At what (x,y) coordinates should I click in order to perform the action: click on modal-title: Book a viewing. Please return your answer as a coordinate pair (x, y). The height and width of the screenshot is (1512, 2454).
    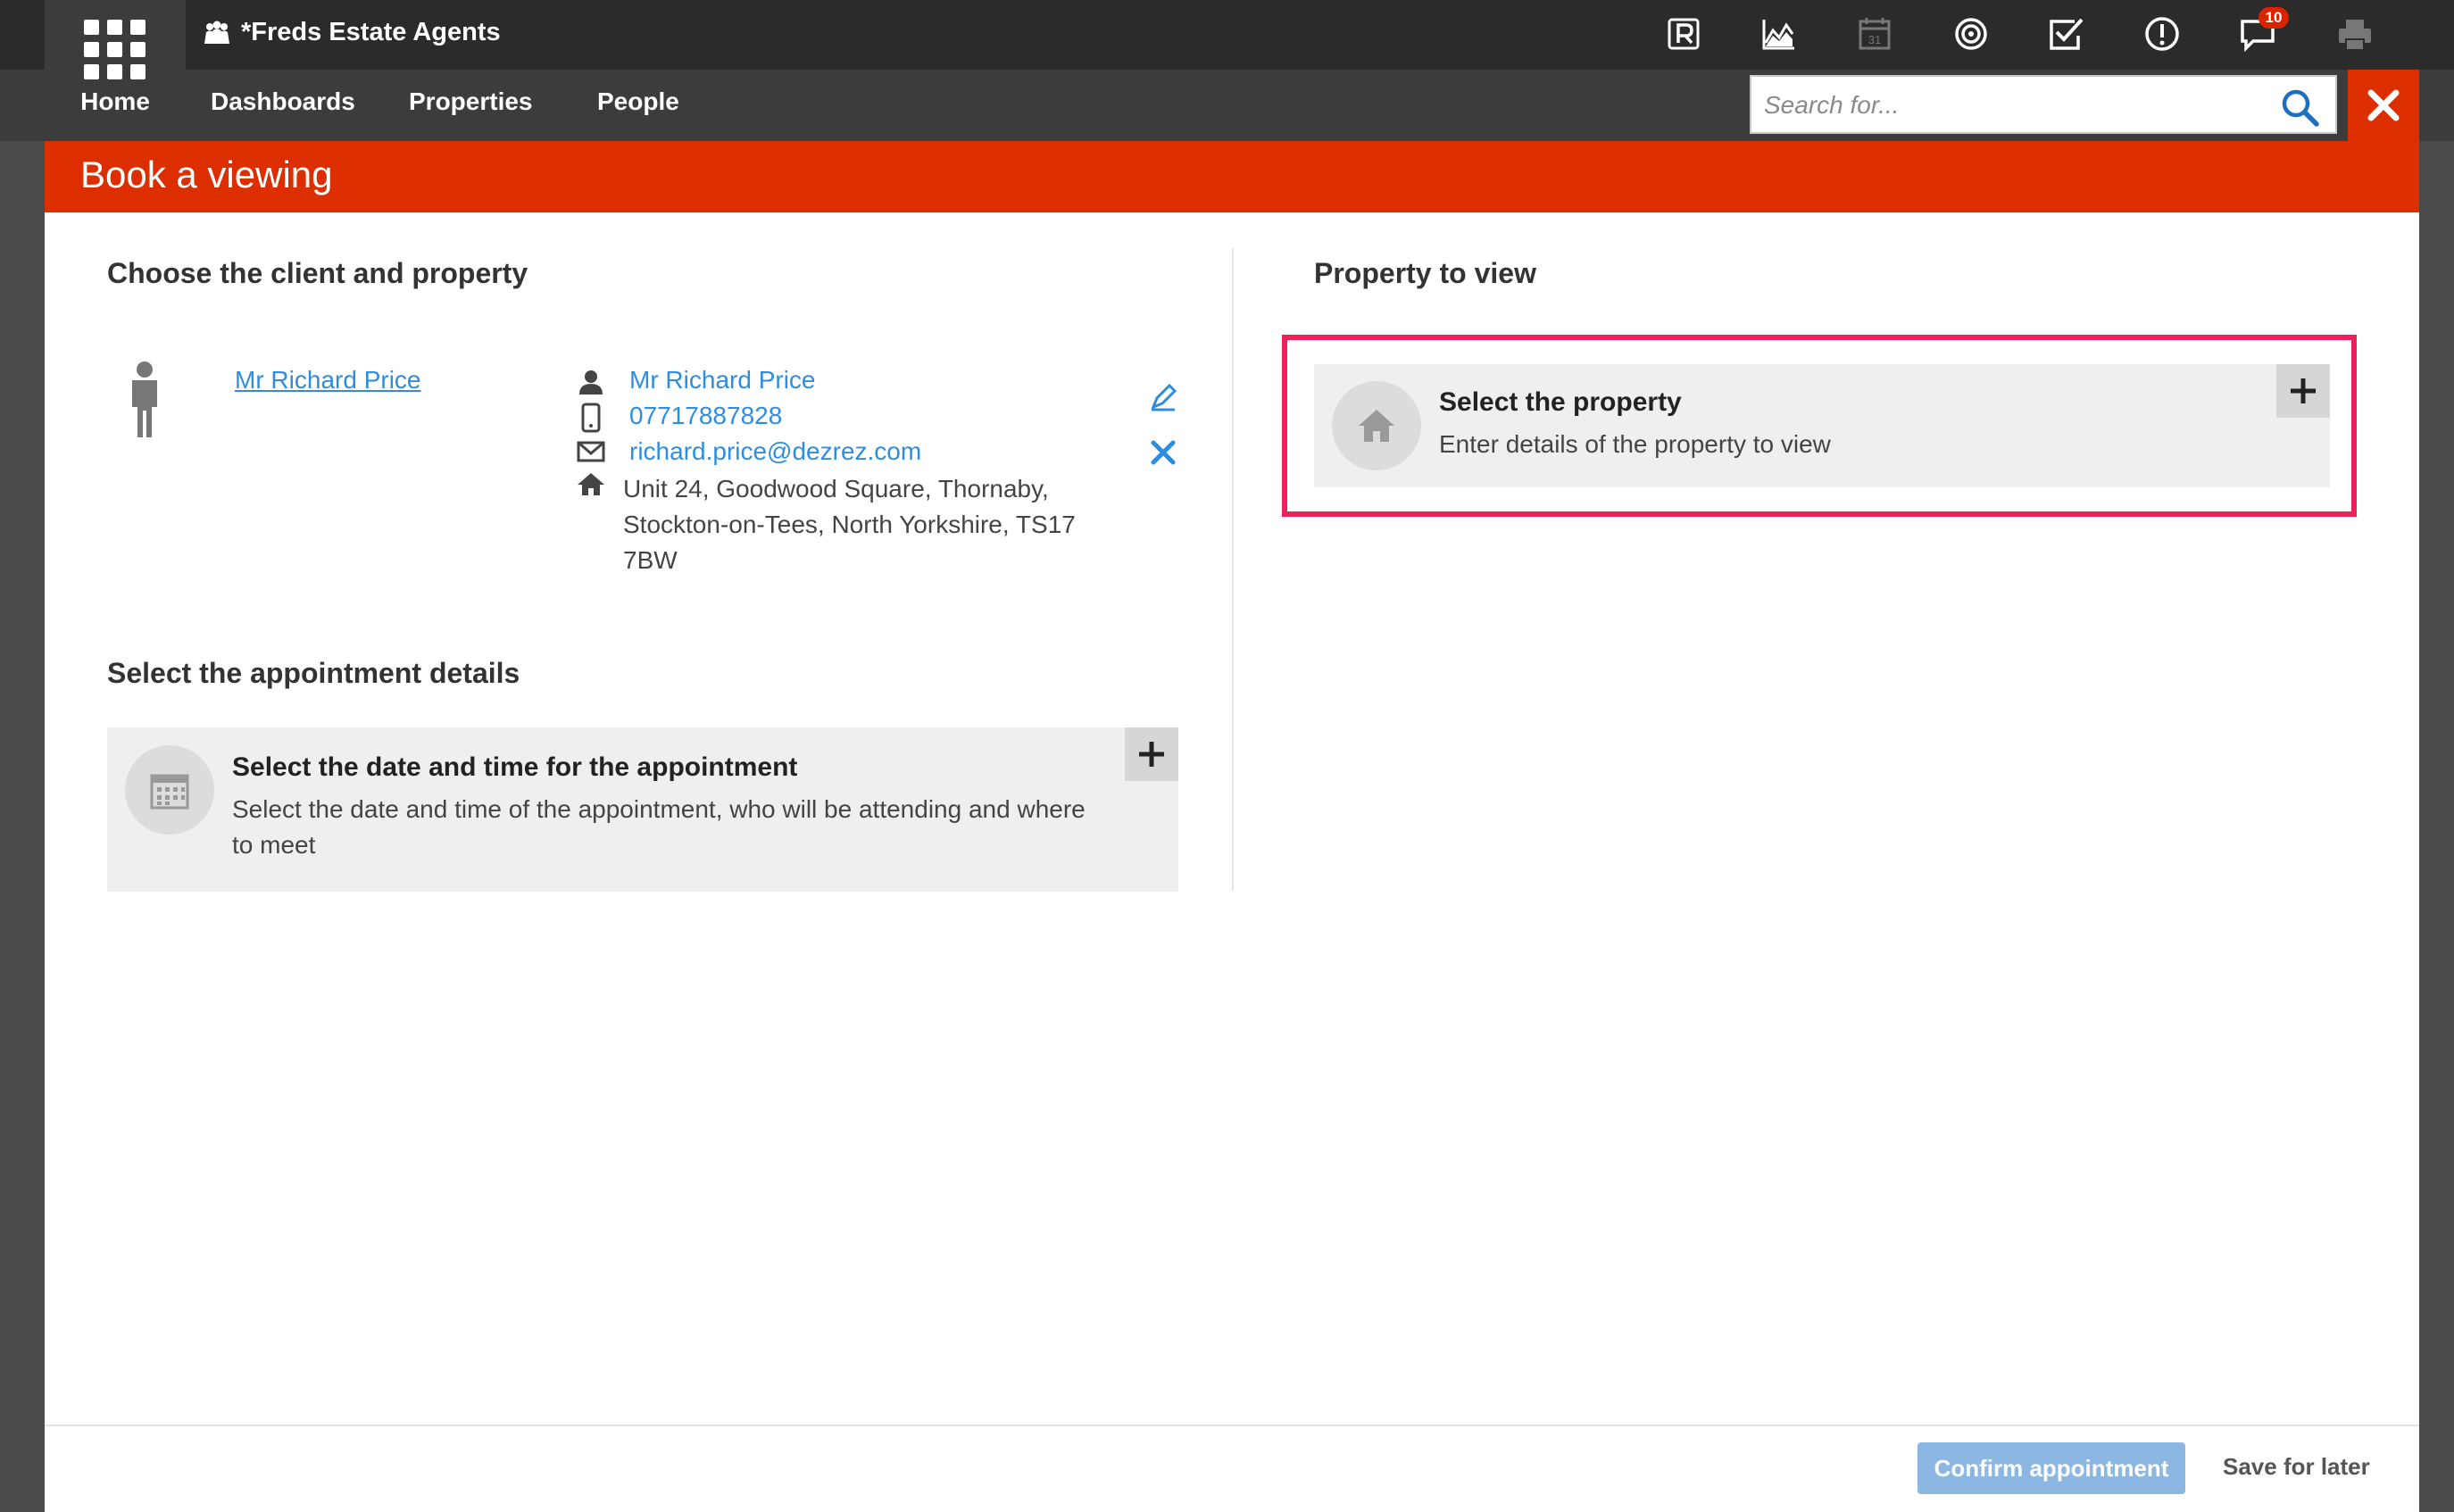
    Looking at the image, I should click on (206, 175).